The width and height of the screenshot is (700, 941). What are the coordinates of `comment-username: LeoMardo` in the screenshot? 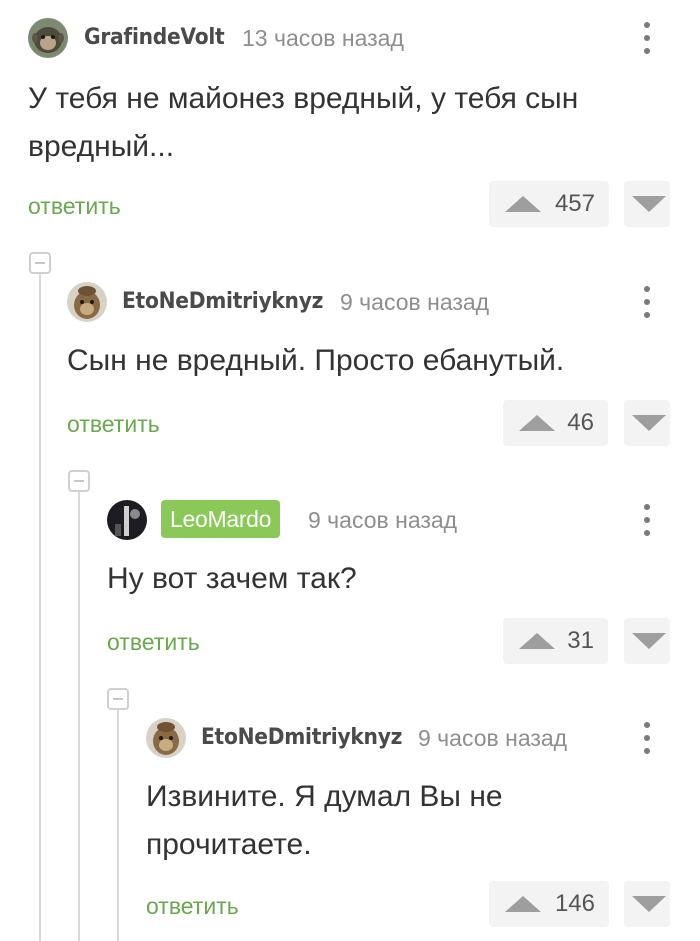 It's located at (221, 519).